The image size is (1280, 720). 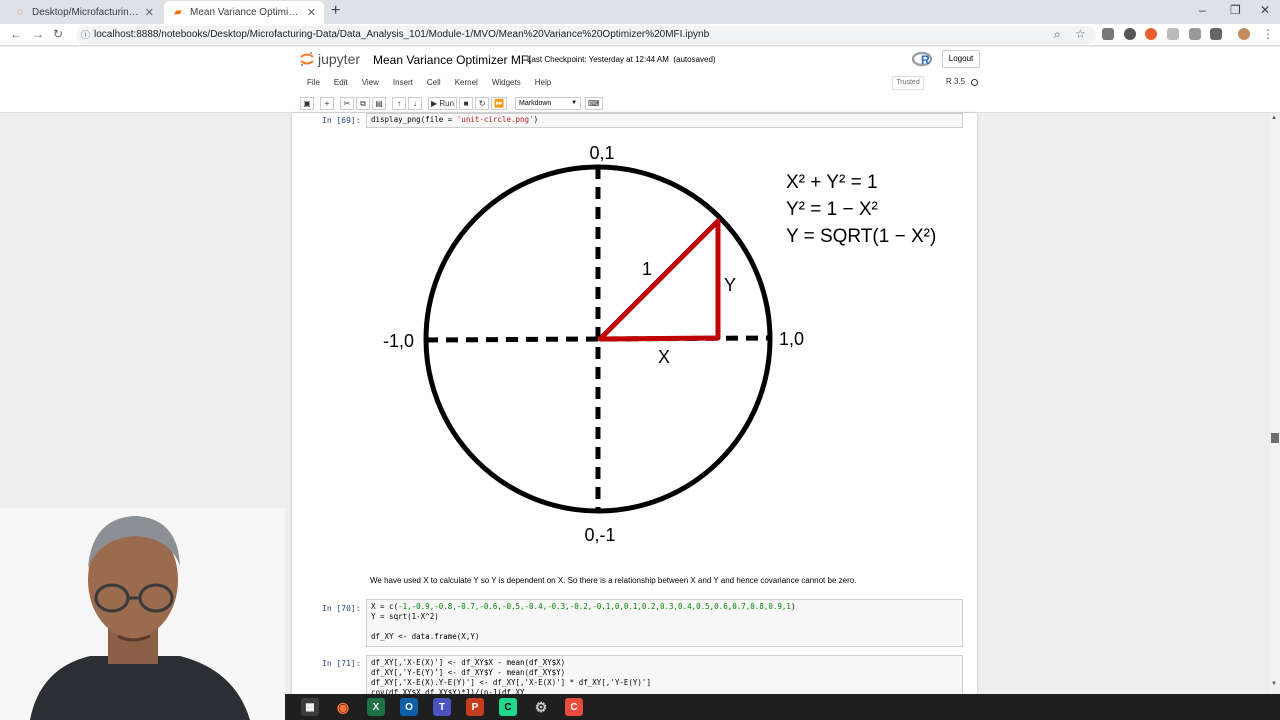 What do you see at coordinates (1202, 10) in the screenshot?
I see `minimize-icon: –` at bounding box center [1202, 10].